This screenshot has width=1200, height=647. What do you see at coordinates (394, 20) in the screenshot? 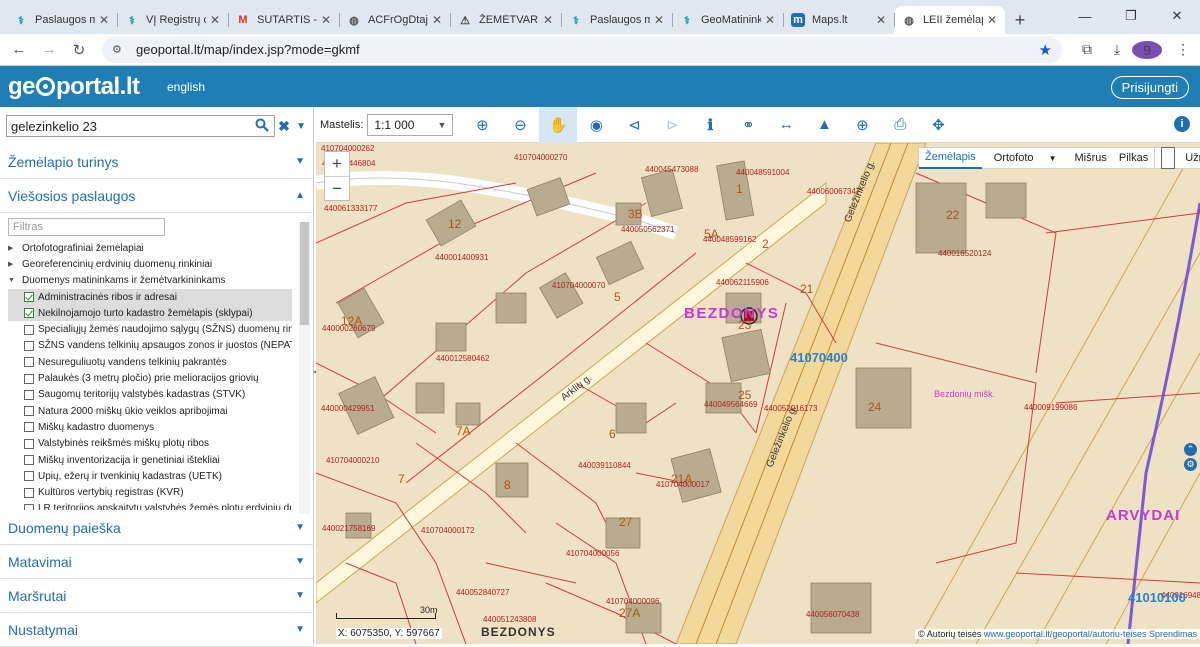
I see `browser-tab: ◍ ACFrOgDtajk ✕` at bounding box center [394, 20].